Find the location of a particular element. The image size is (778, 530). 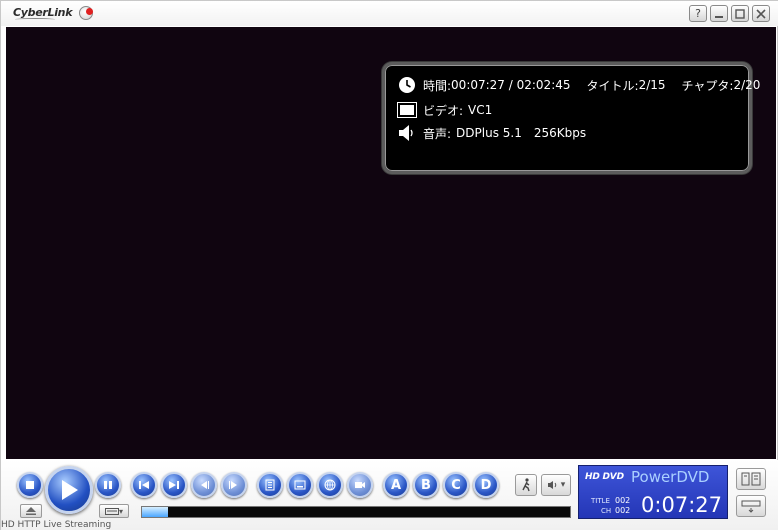

osd-video-row: ビデオ: VC1 is located at coordinates (444, 110).